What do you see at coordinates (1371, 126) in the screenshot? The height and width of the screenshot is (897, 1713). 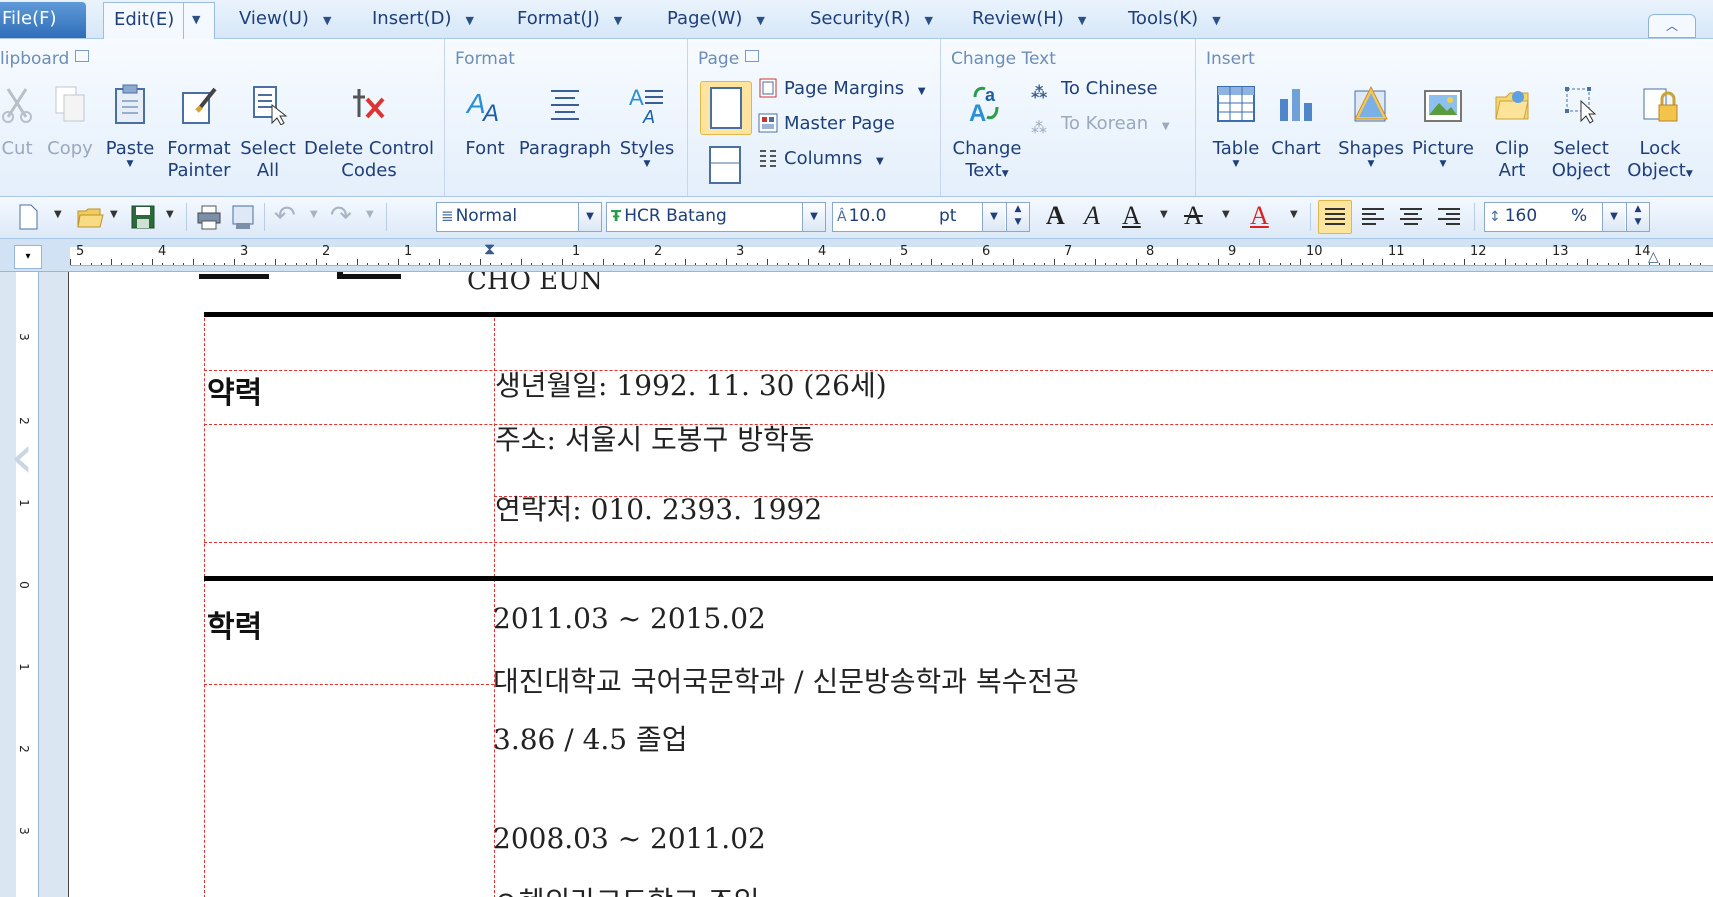 I see `shapes-button: Shapes ▼` at bounding box center [1371, 126].